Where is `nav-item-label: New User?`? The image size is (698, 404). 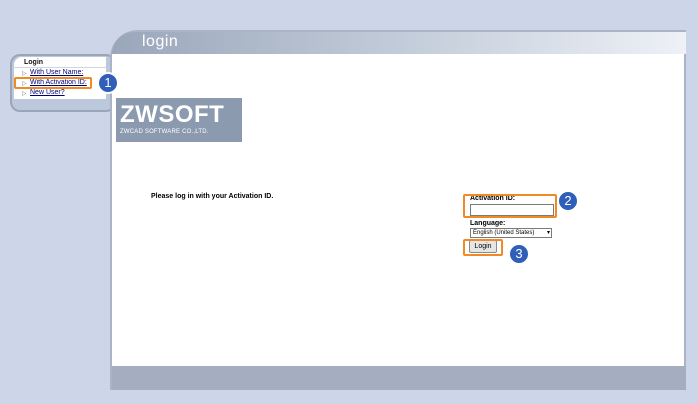 nav-item-label: New User? is located at coordinates (47, 92).